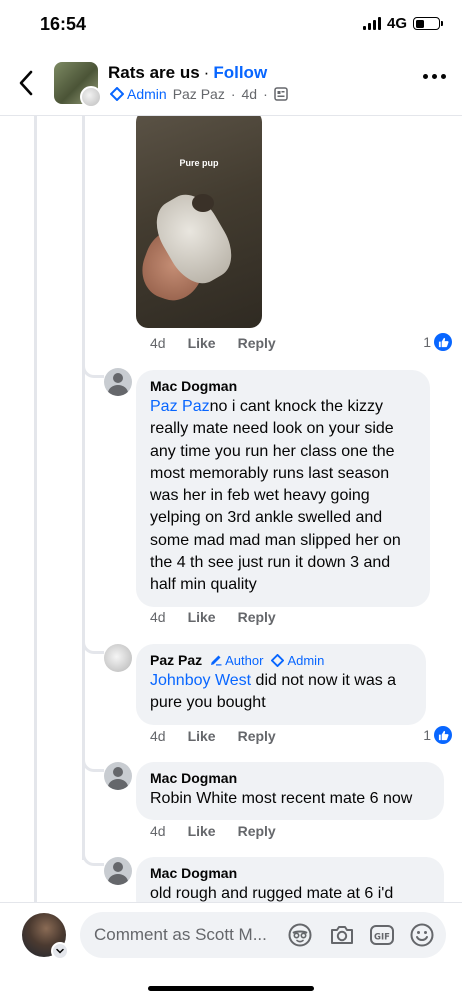 This screenshot has height=999, width=462. I want to click on comment-author-row: Paz Paz Author Admin, so click(281, 660).